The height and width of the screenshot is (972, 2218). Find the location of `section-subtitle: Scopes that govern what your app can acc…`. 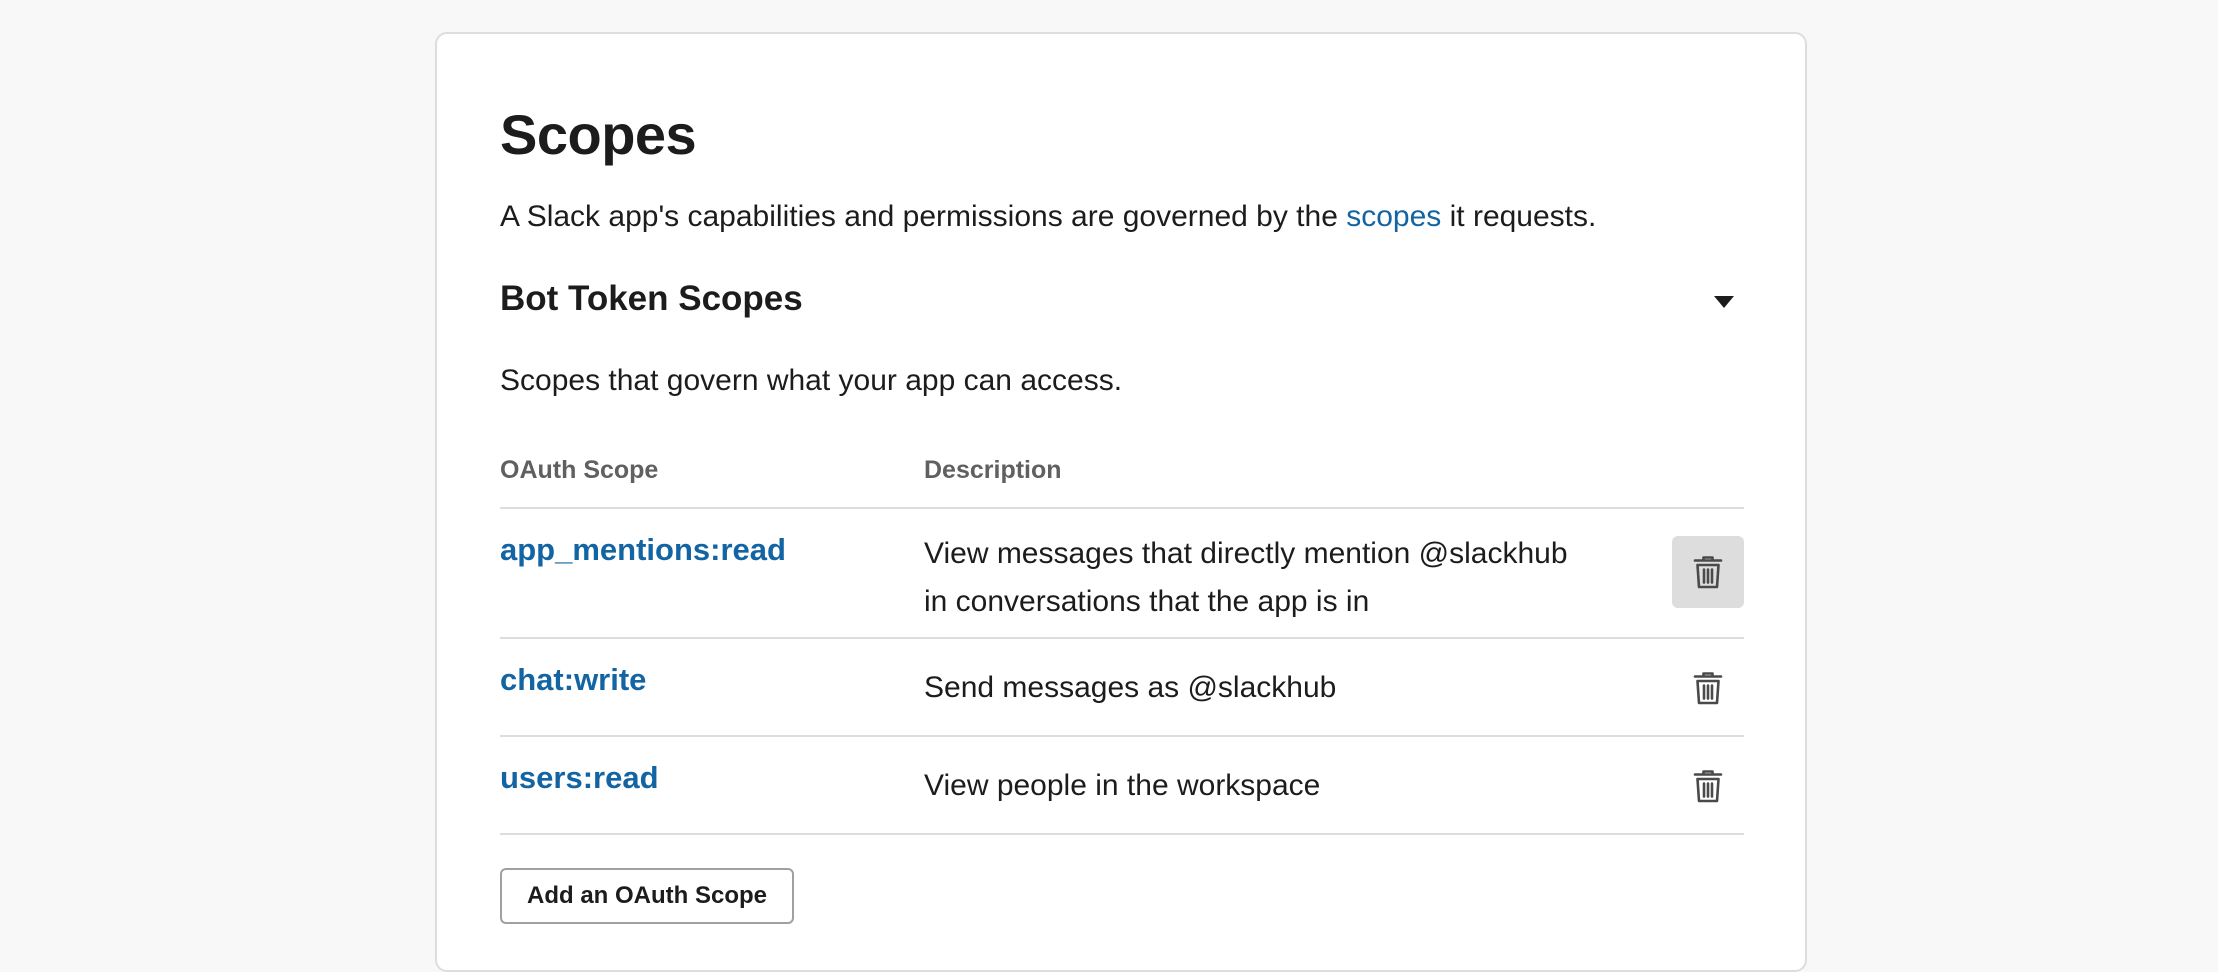

section-subtitle: Scopes that govern what your app can acc… is located at coordinates (811, 380).